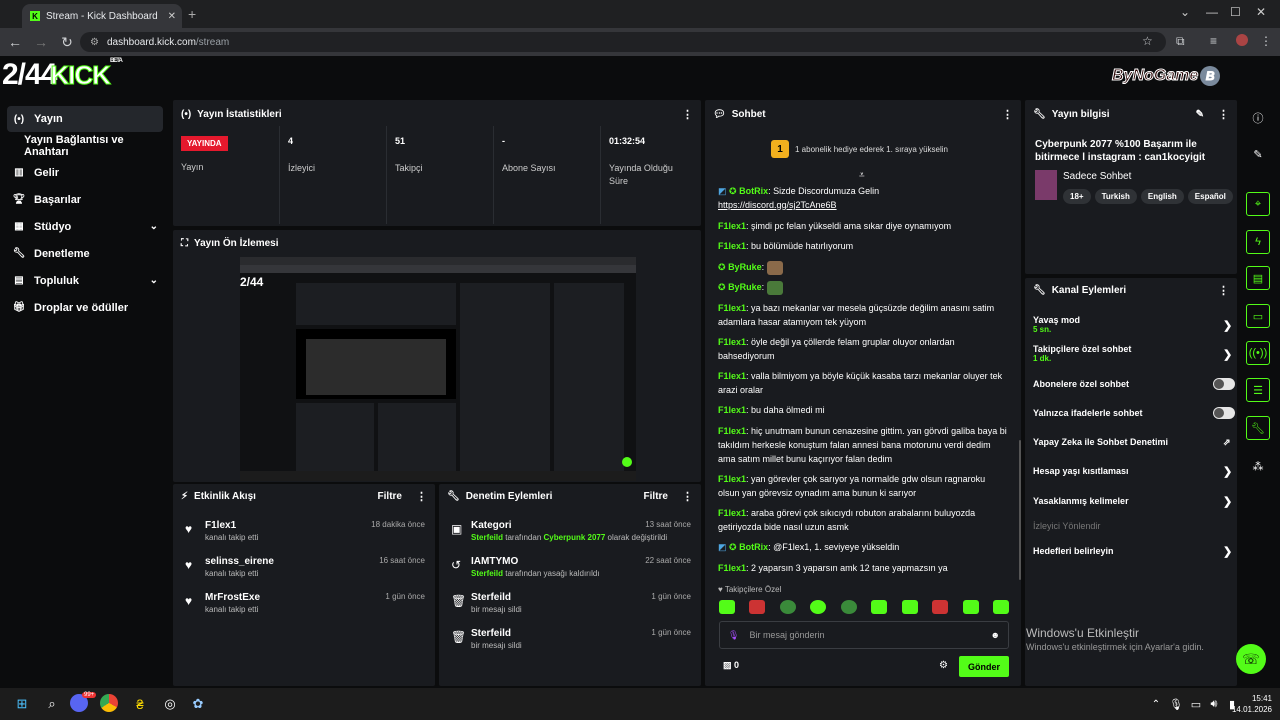 Image resolution: width=1280 pixels, height=720 pixels. What do you see at coordinates (85, 226) in the screenshot?
I see `sidebar-item-studio: ▦ Stüdyo ⌄` at bounding box center [85, 226].